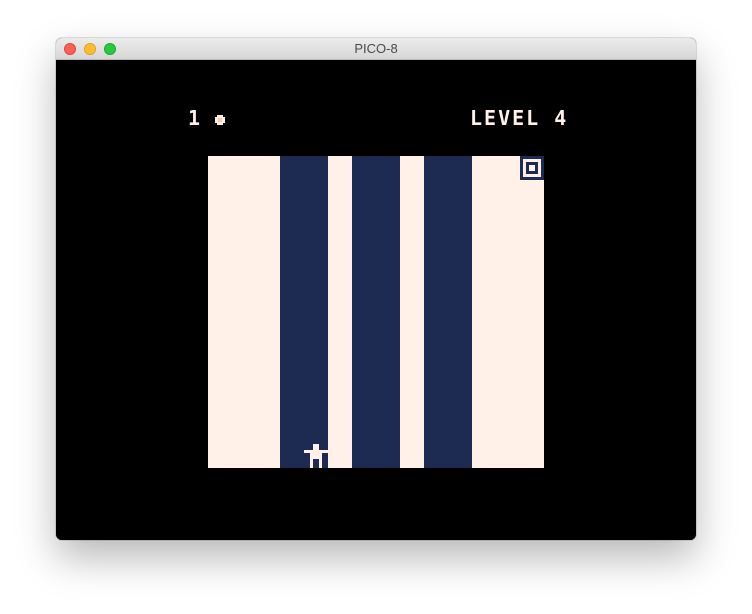 The width and height of the screenshot is (752, 614). I want to click on lives-counter: 1, so click(195, 118).